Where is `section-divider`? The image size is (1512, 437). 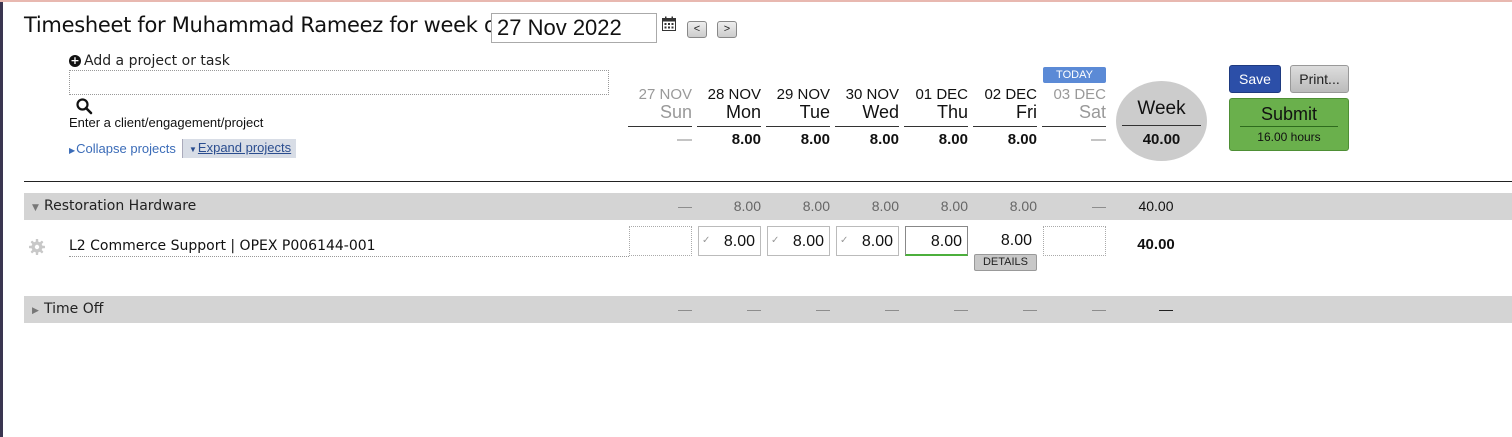
section-divider is located at coordinates (768, 181).